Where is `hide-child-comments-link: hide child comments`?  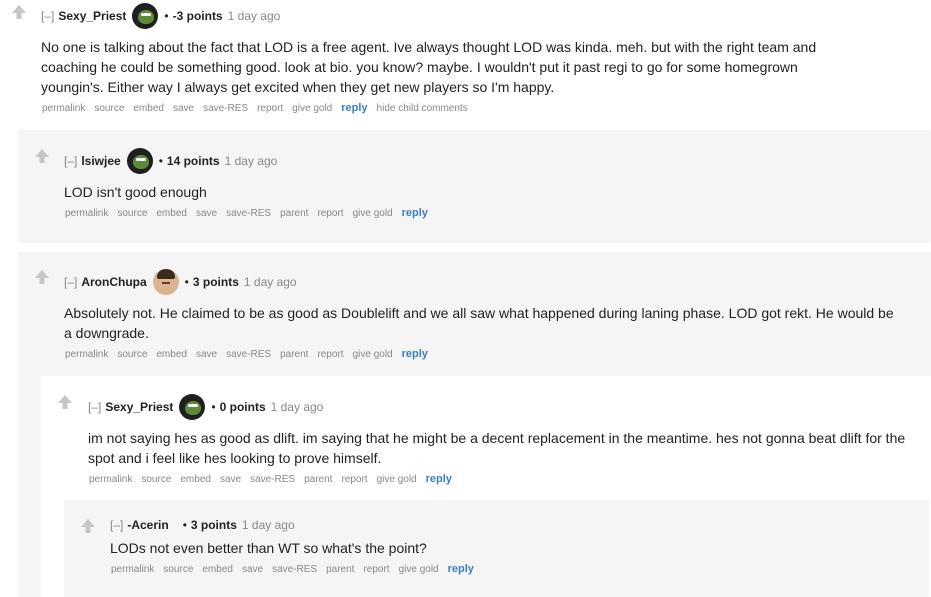 hide-child-comments-link: hide child comments is located at coordinates (422, 108).